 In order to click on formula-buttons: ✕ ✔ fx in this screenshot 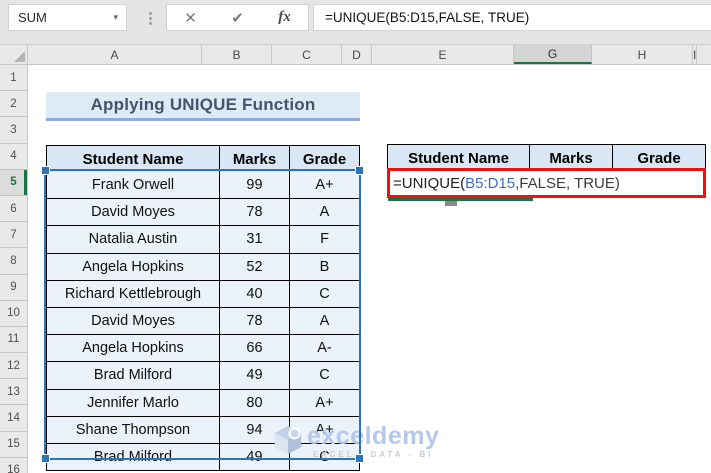, I will do `click(237, 17)`.